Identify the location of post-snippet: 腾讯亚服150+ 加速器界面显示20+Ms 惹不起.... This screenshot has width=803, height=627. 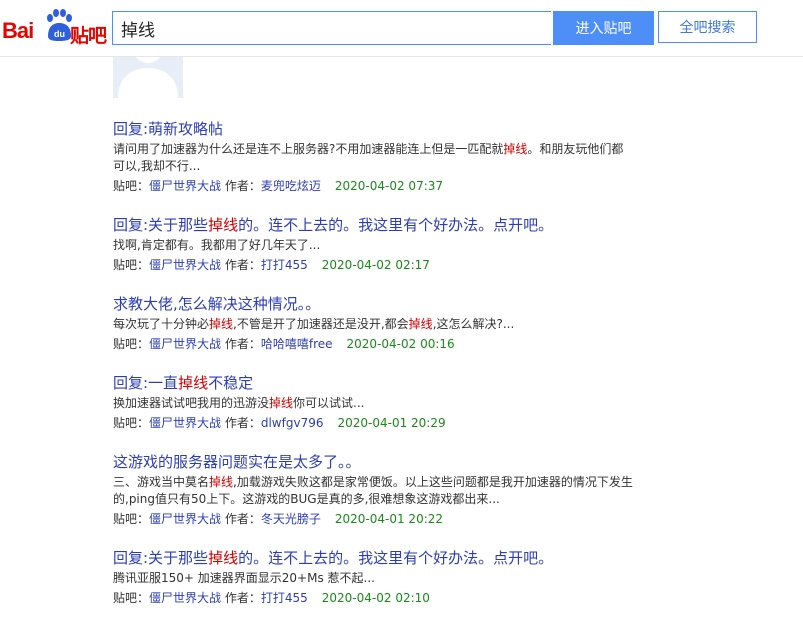
(244, 578).